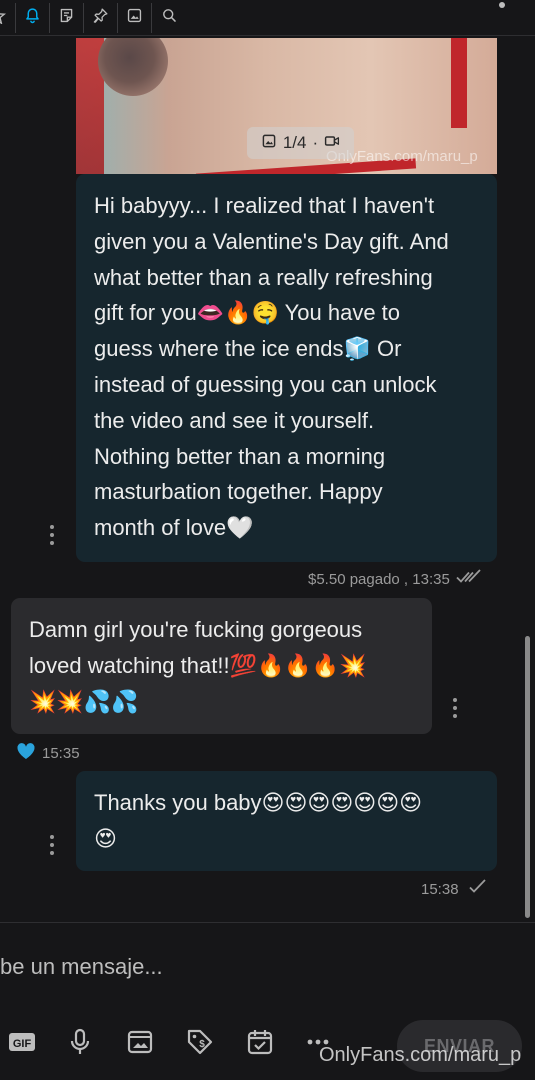 The image size is (535, 1080). I want to click on chat-toolbar, so click(267, 18).